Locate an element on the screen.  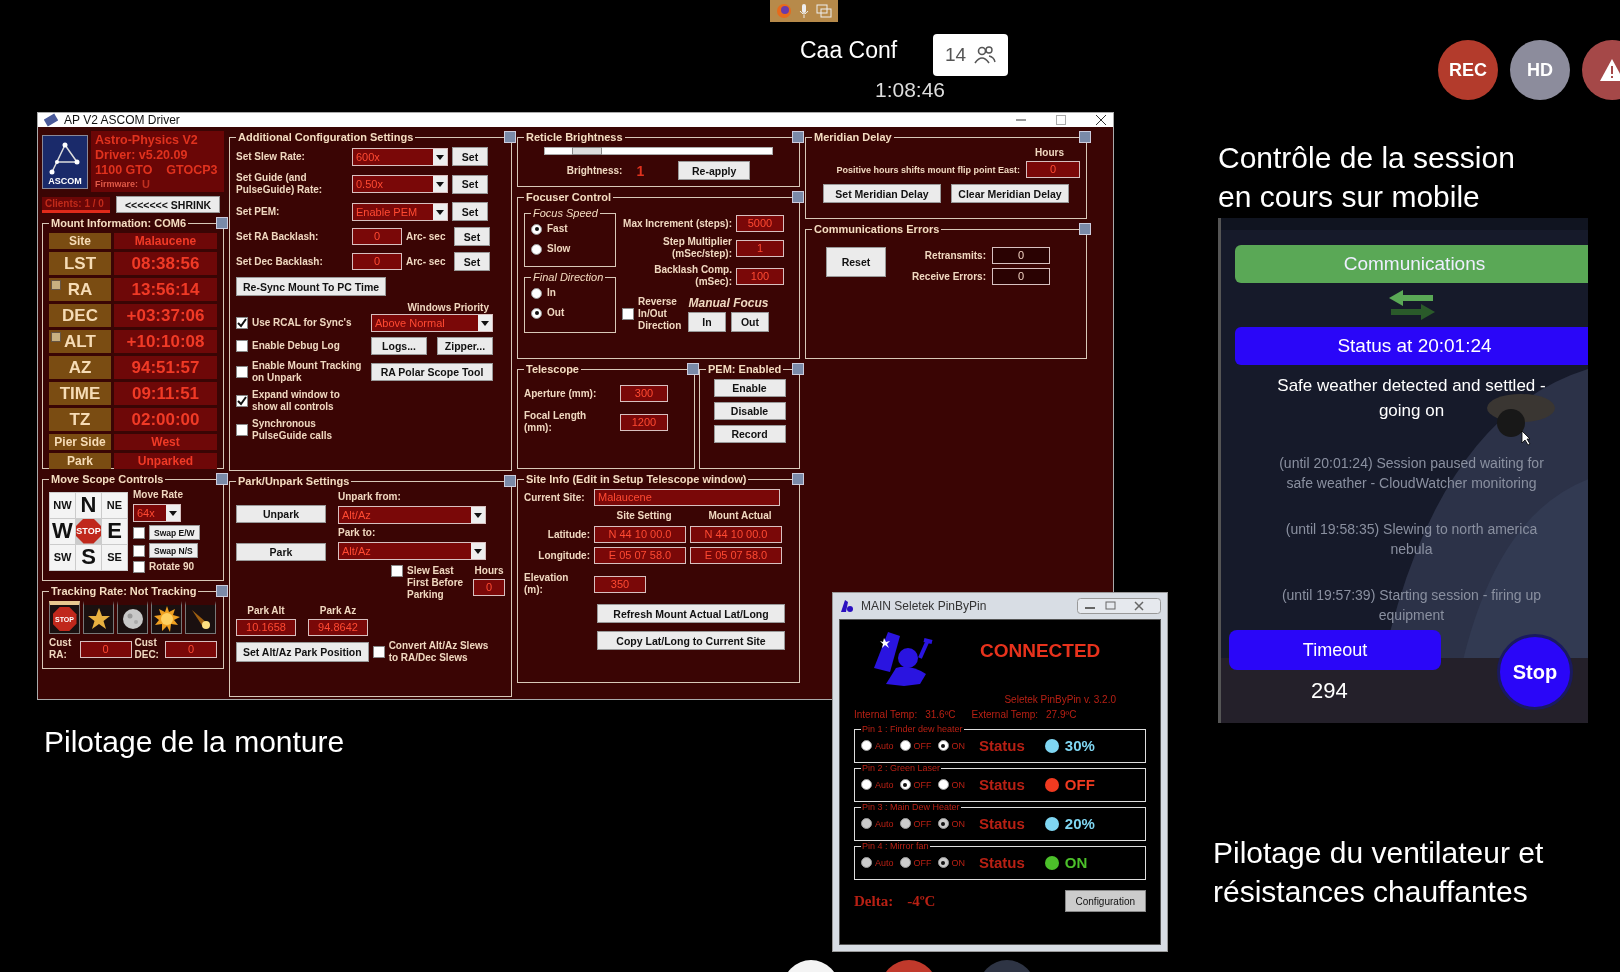
pem-button: Record is located at coordinates (749, 434).